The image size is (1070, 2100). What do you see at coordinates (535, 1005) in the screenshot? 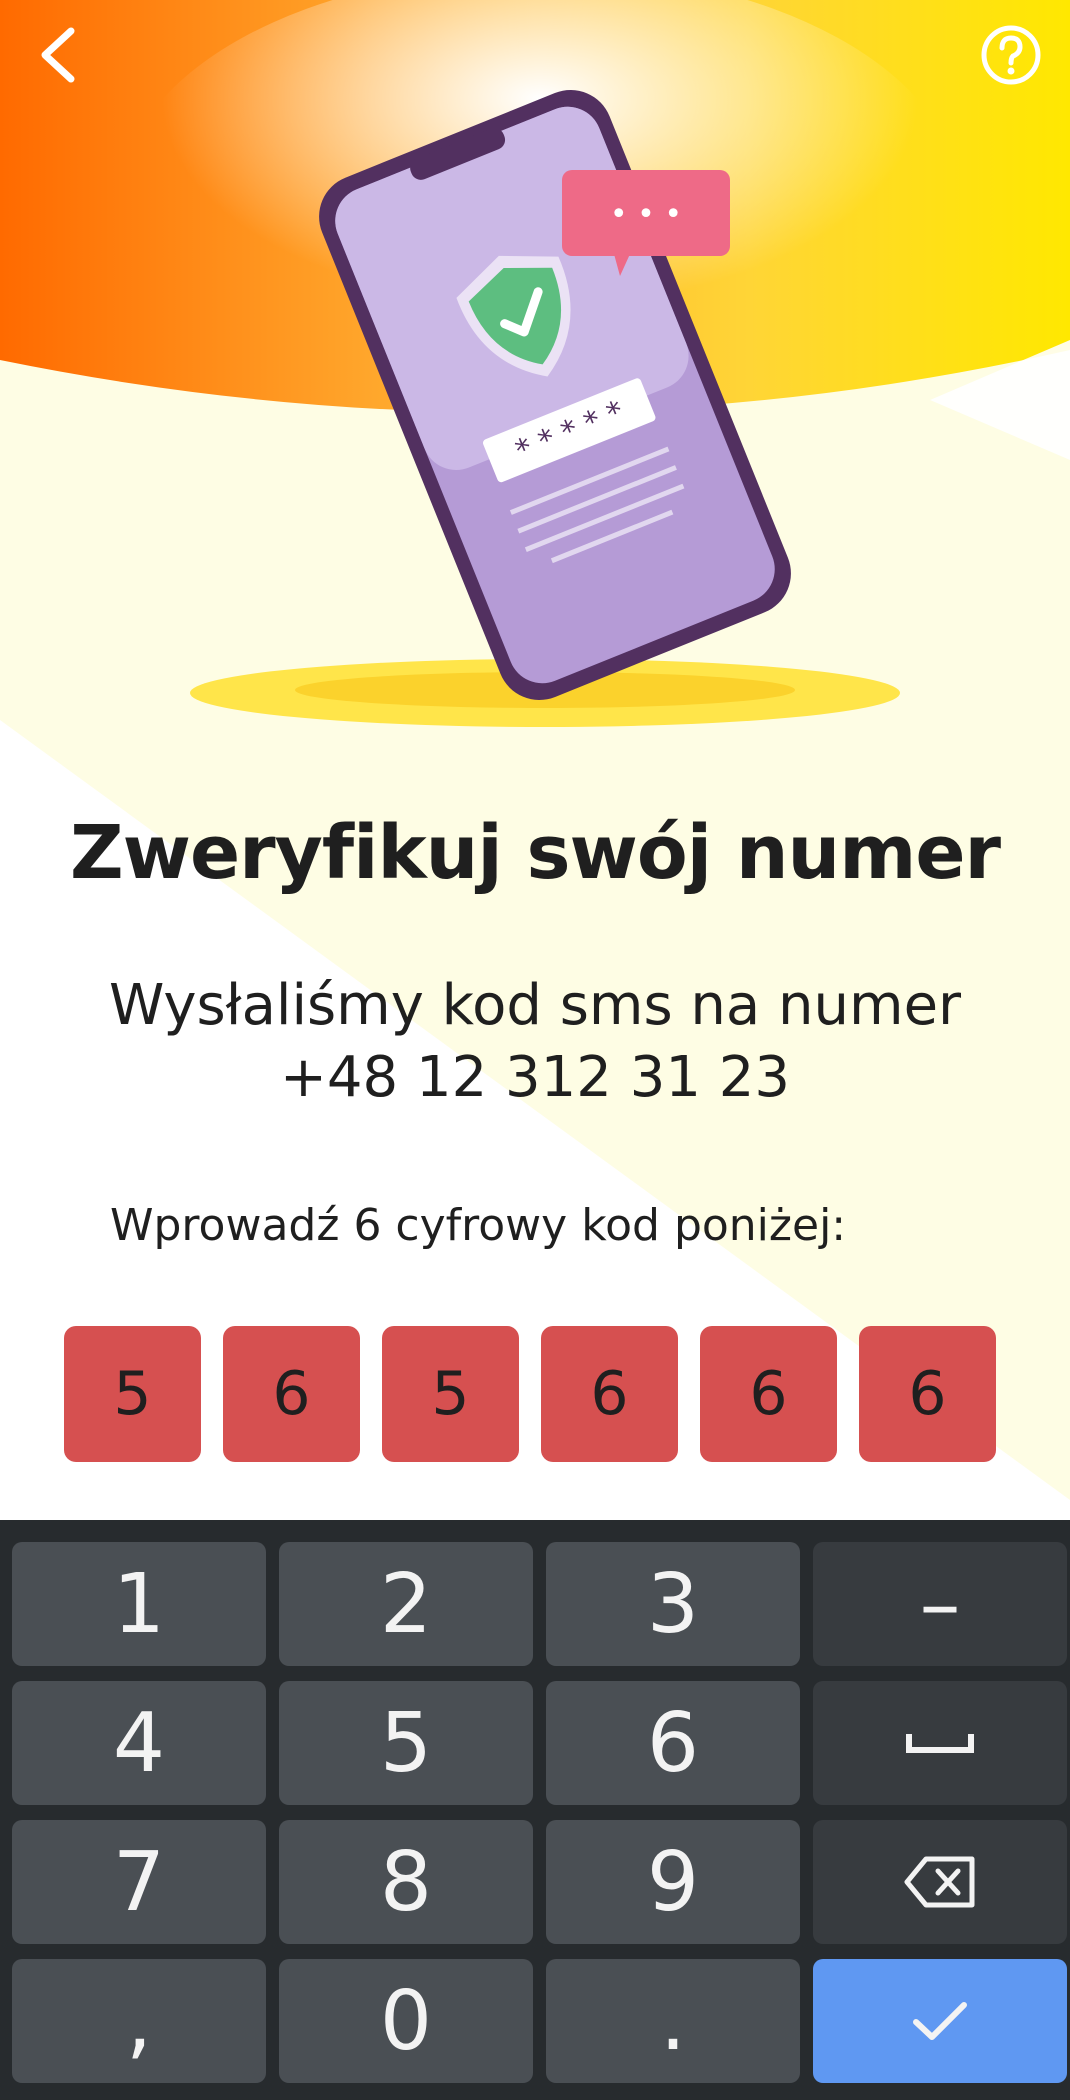
I see `sms-sent-text: Wysłaliśmy kod sms na numer` at bounding box center [535, 1005].